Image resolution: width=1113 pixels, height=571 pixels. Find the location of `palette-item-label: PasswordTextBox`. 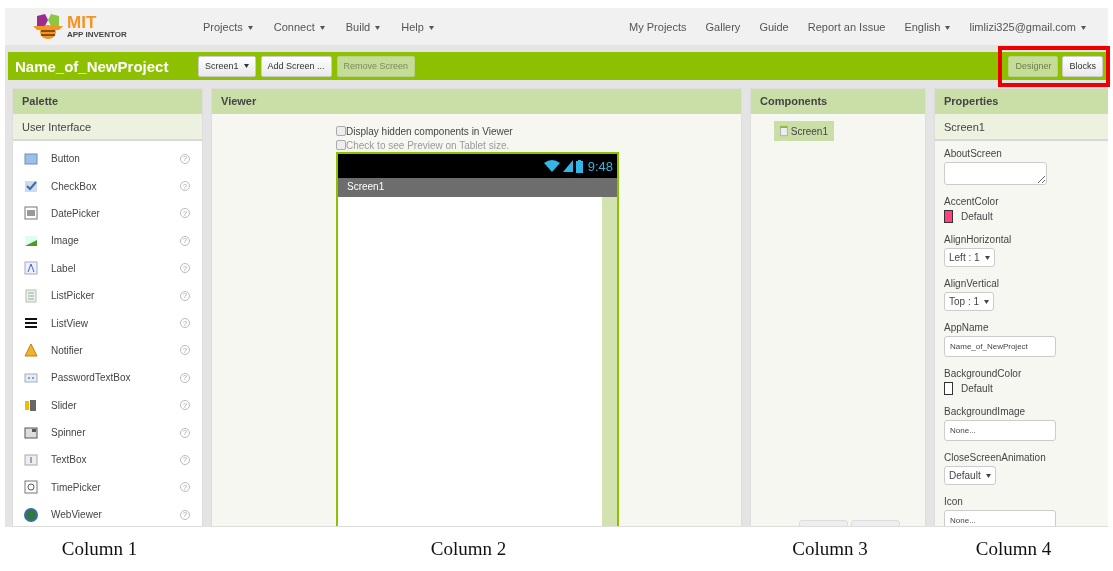

palette-item-label: PasswordTextBox is located at coordinates (91, 378).